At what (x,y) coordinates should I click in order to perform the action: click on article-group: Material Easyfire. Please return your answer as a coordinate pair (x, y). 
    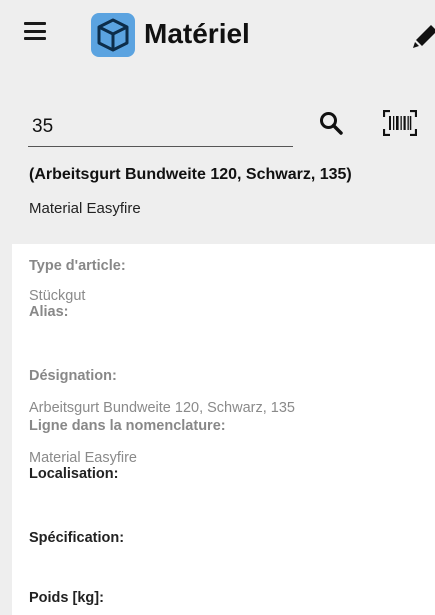
    Looking at the image, I should click on (85, 208).